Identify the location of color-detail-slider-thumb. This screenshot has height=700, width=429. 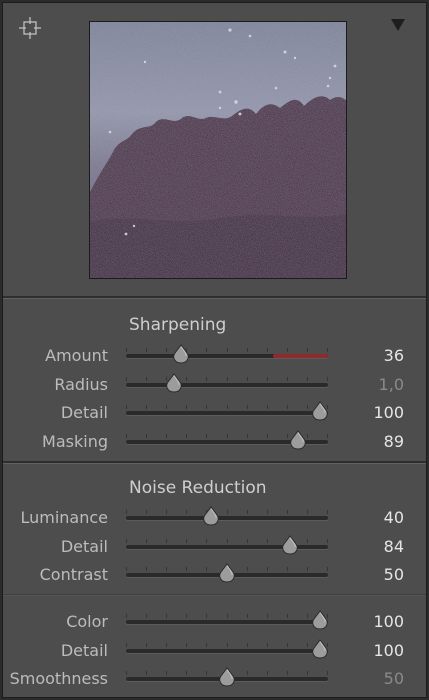
(320, 648).